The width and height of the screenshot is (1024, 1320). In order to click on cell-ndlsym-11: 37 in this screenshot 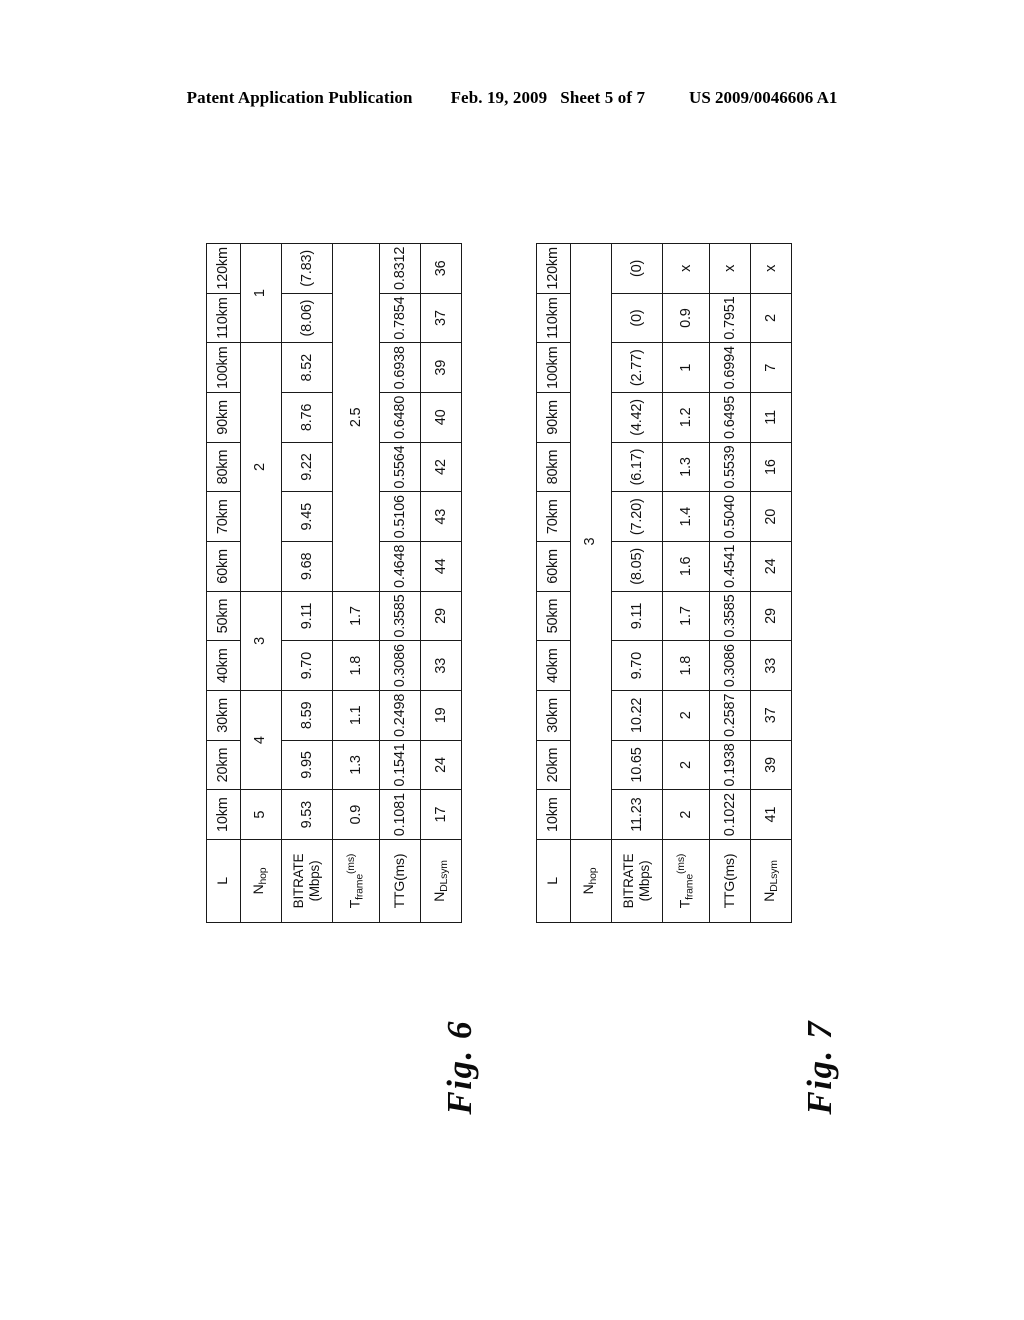, I will do `click(441, 318)`.